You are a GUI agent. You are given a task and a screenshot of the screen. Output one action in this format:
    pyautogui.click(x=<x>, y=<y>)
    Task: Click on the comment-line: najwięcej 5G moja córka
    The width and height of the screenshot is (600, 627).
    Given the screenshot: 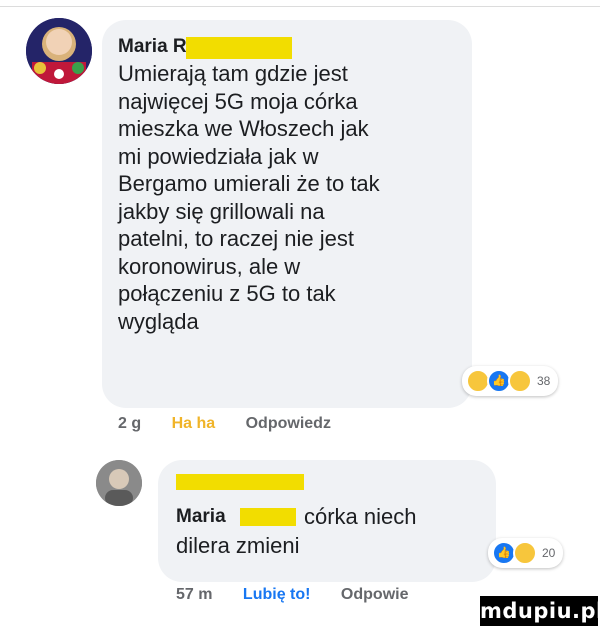 What is the action you would take?
    pyautogui.click(x=238, y=101)
    